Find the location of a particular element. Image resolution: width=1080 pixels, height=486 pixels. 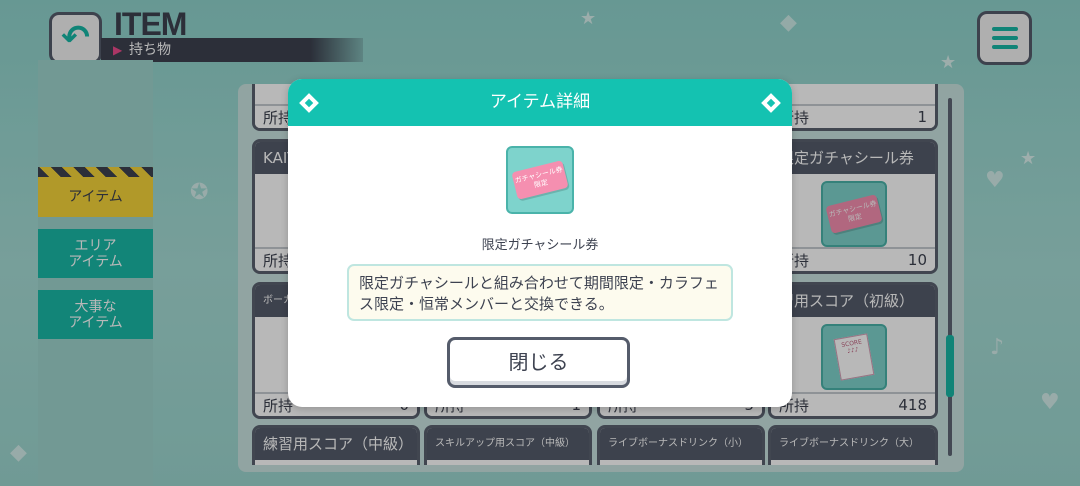

dialog-header: アイテム詳細 is located at coordinates (540, 102).